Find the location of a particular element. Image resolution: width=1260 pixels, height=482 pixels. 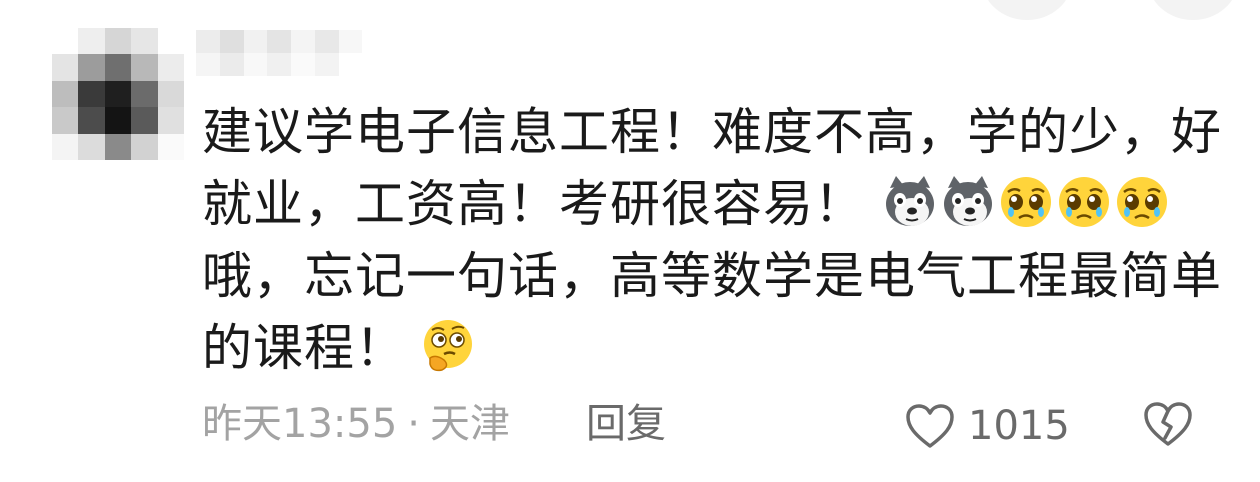

broken-heart-icon is located at coordinates (1168, 424).